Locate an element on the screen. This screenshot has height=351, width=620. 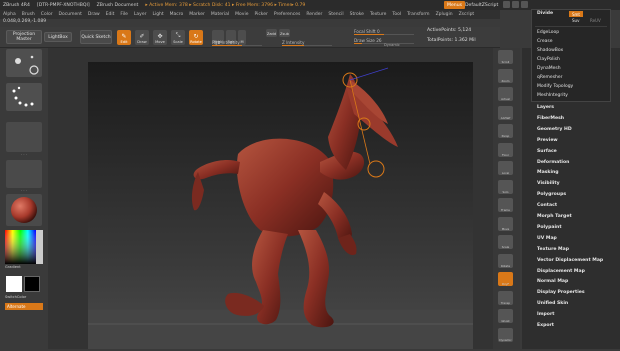
shelf-move-button: Move is located at coordinates (505, 223).